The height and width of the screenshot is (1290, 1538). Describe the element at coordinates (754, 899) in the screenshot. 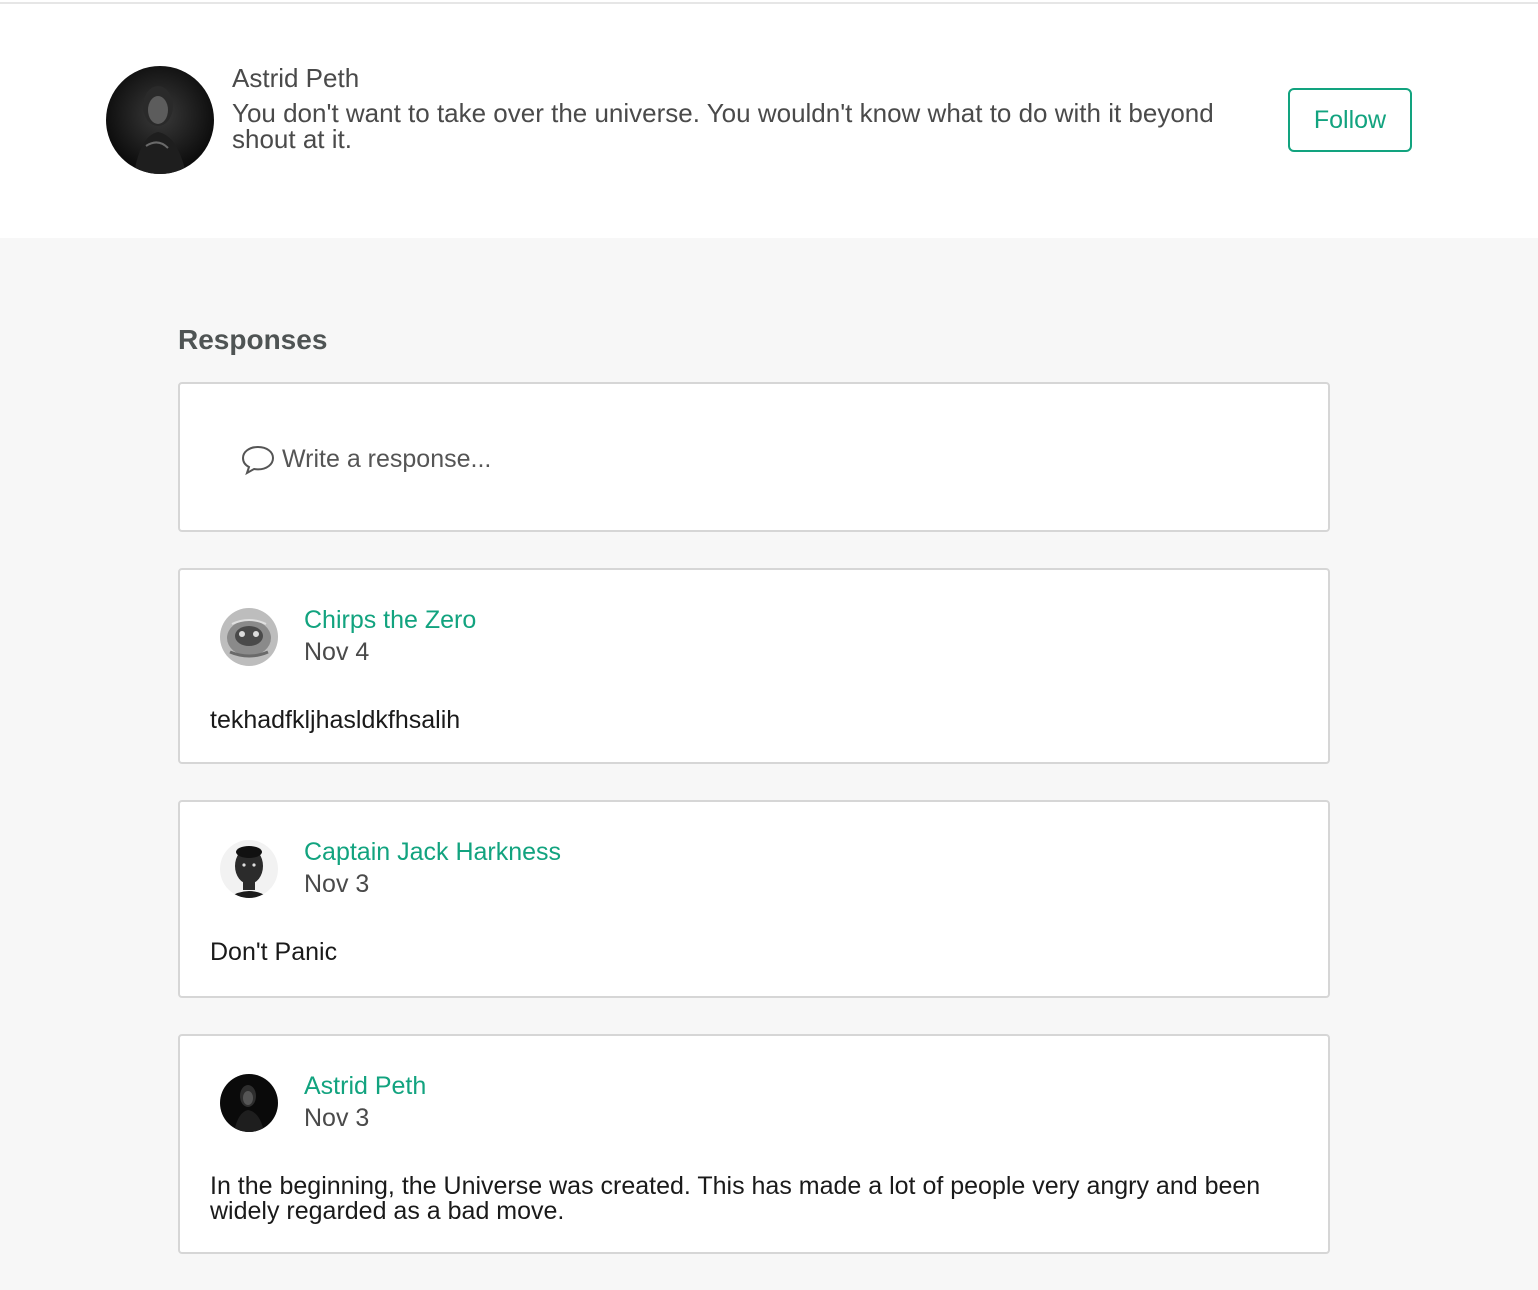

I see `response-card: Captain Jack Harkness Nov 3 Don't Panic` at that location.